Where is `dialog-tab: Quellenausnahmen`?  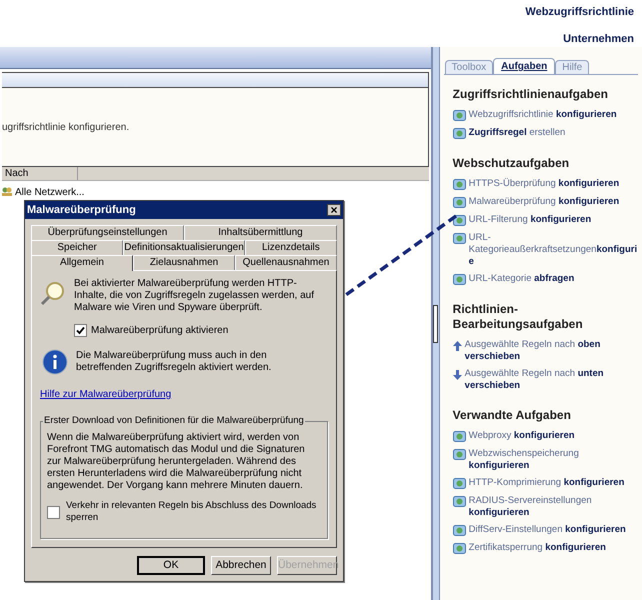 dialog-tab: Quellenausnahmen is located at coordinates (286, 262).